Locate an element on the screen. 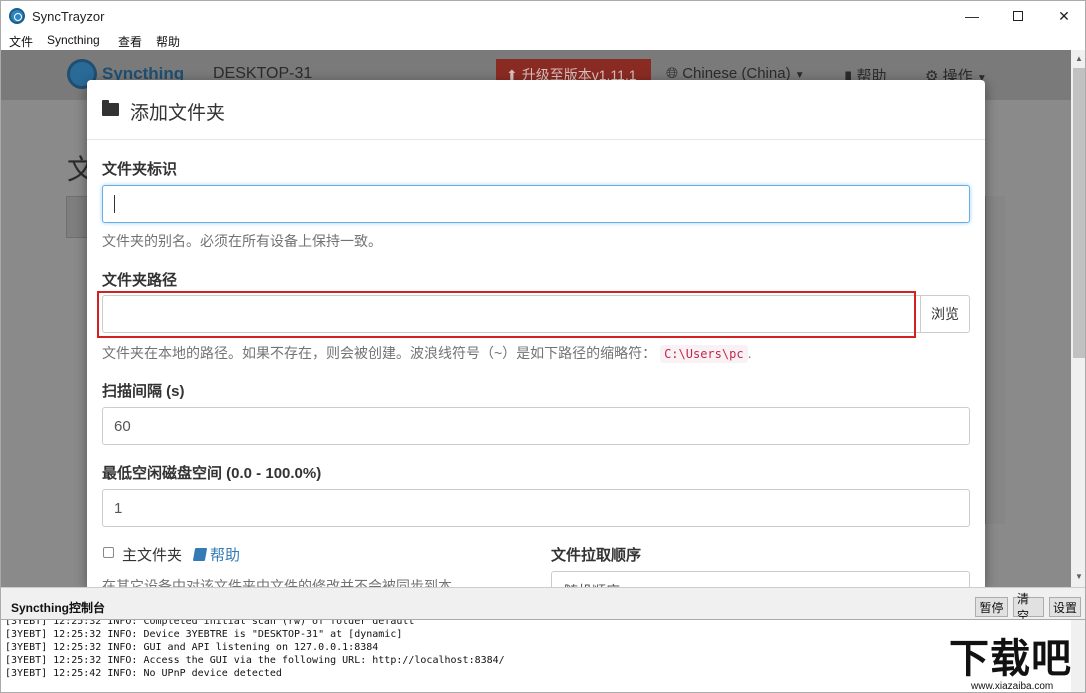 This screenshot has width=1086, height=693. browse-button: 浏览 is located at coordinates (945, 314).